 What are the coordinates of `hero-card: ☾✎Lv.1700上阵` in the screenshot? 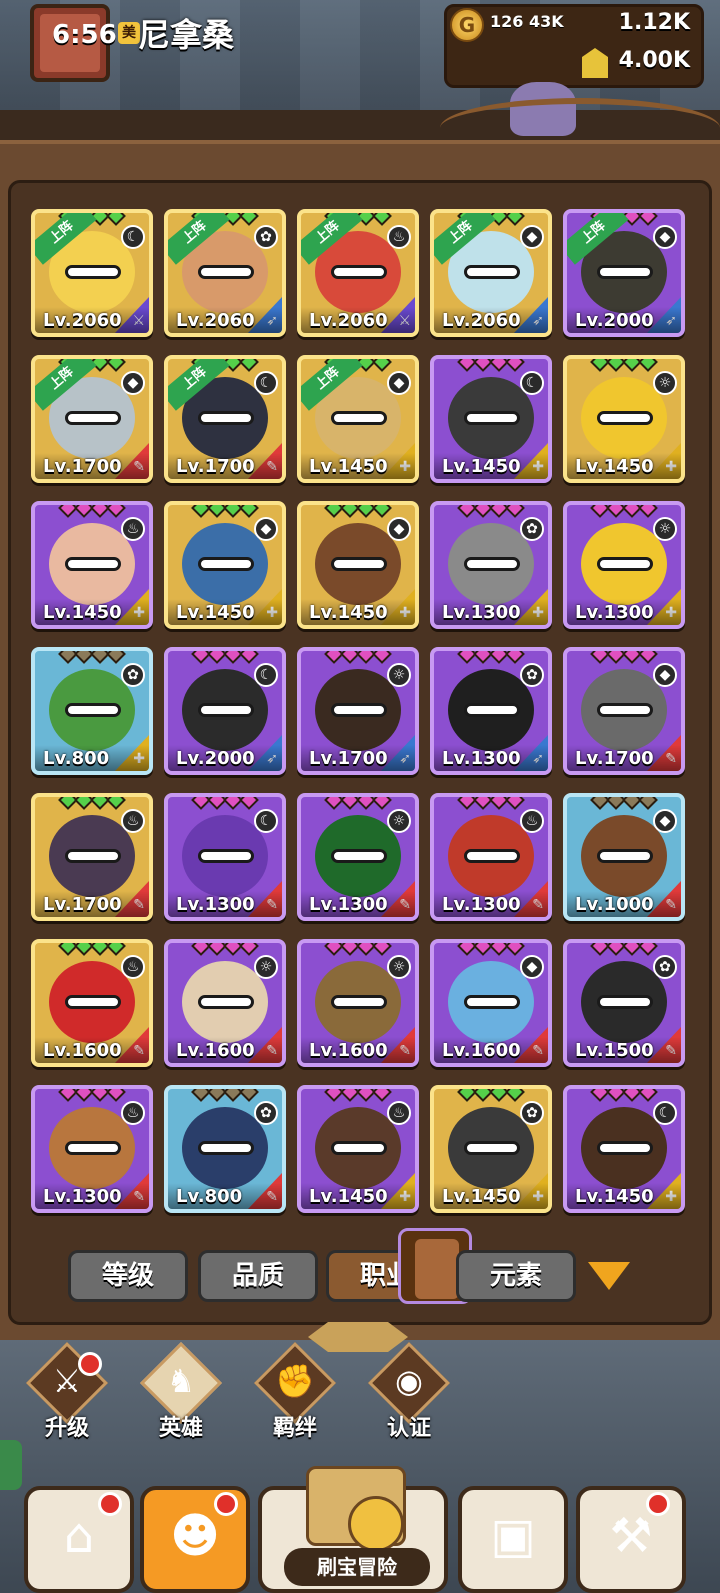 It's located at (225, 419).